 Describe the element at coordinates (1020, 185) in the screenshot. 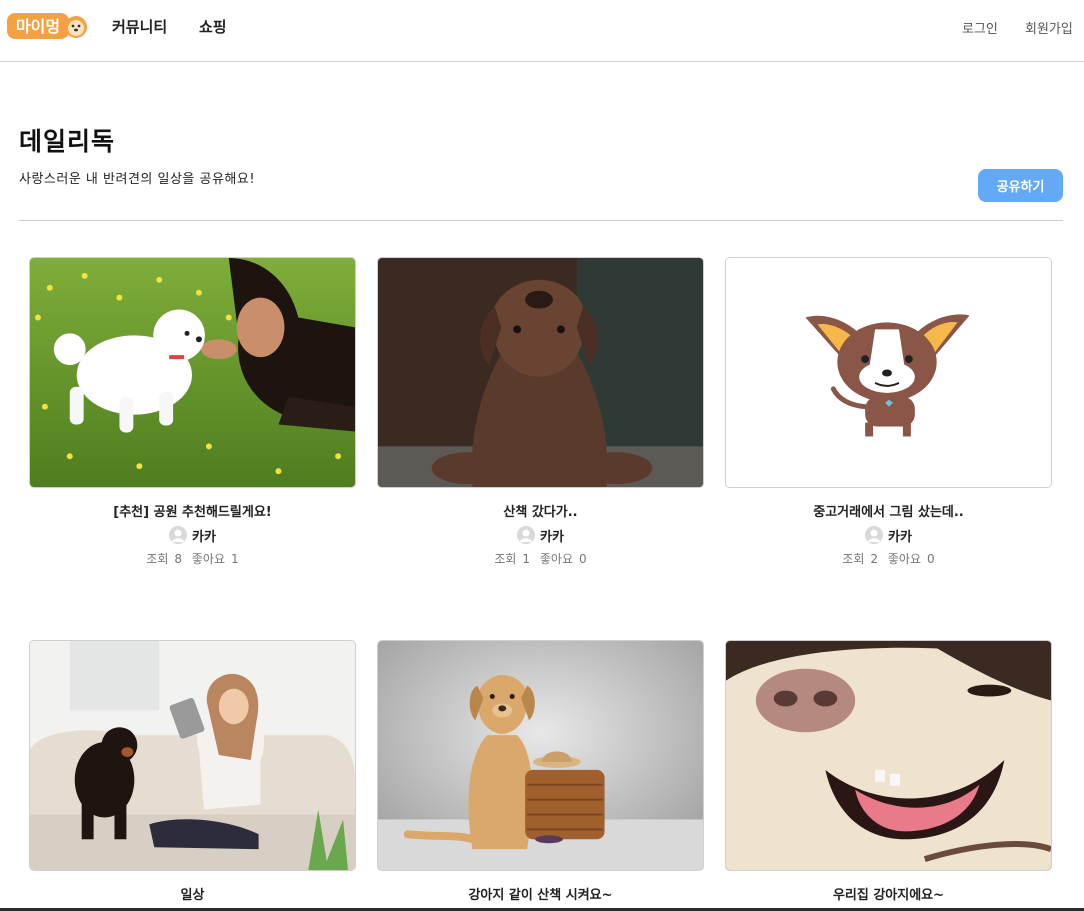

I see `share-button: 공유하기` at that location.